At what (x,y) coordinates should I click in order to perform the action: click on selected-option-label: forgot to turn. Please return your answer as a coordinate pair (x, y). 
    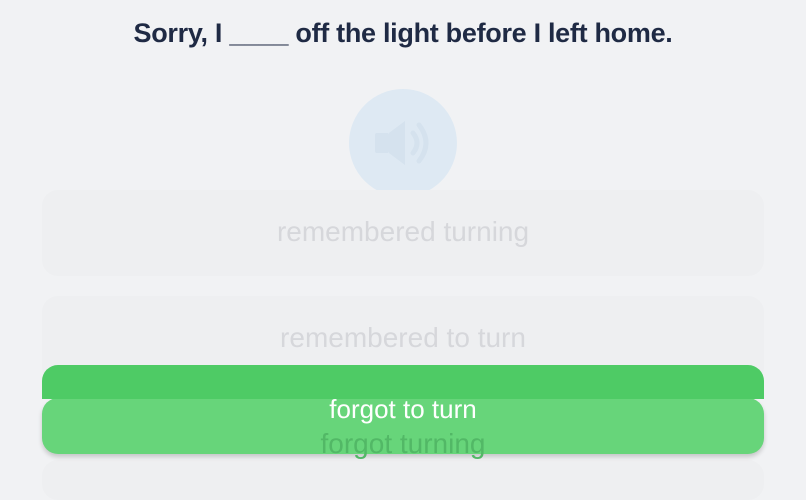
    Looking at the image, I should click on (403, 409).